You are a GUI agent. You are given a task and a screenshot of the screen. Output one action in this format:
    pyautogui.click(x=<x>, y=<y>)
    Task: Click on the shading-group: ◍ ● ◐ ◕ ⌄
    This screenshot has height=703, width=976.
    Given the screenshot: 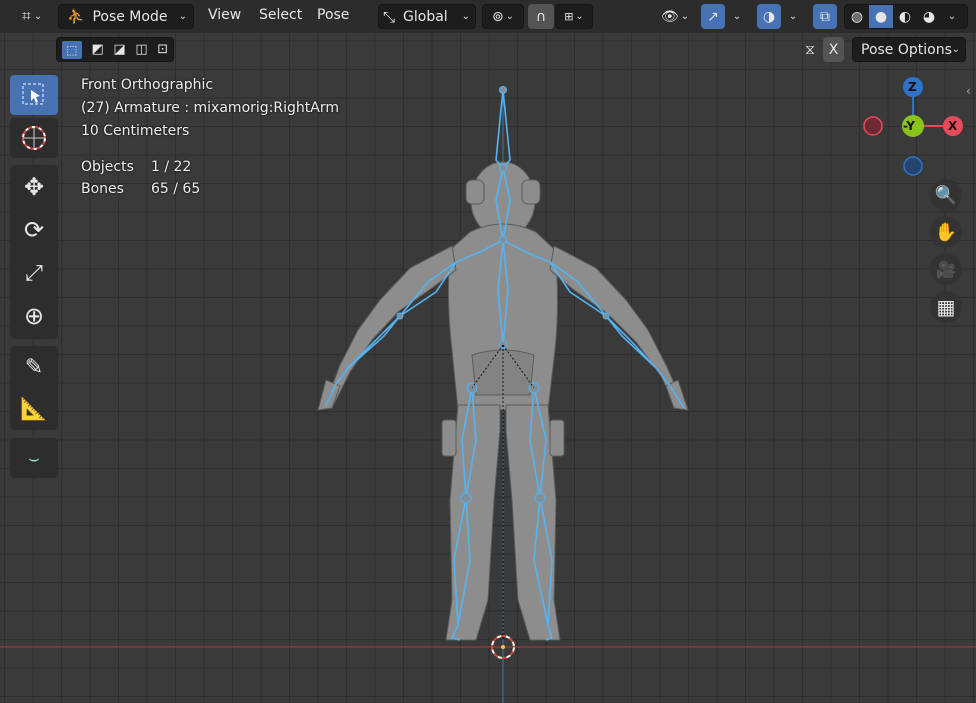 What is the action you would take?
    pyautogui.click(x=906, y=16)
    